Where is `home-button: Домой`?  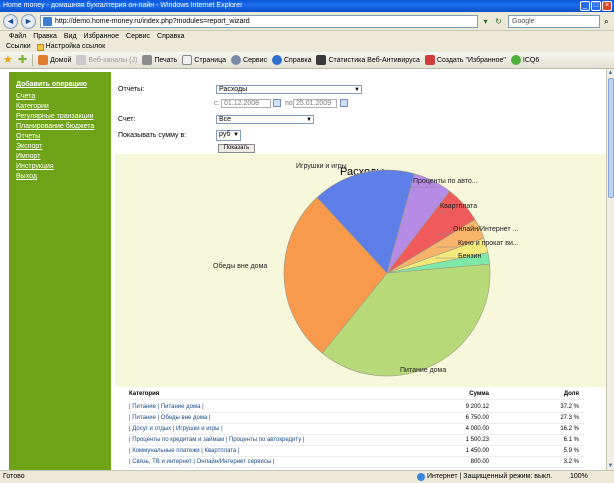
home-button: Домой is located at coordinates (54, 60).